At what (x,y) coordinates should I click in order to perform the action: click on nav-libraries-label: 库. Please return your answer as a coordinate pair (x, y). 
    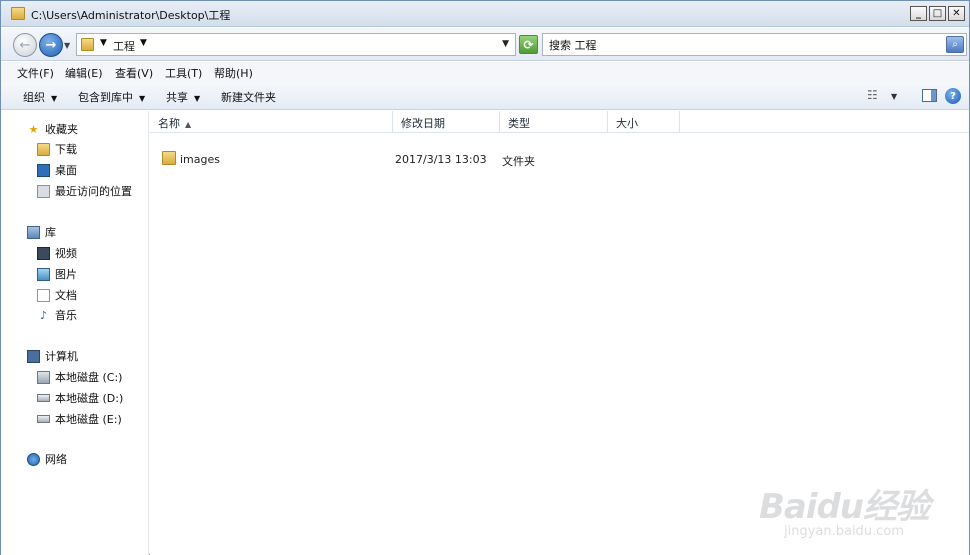
    Looking at the image, I should click on (50, 232).